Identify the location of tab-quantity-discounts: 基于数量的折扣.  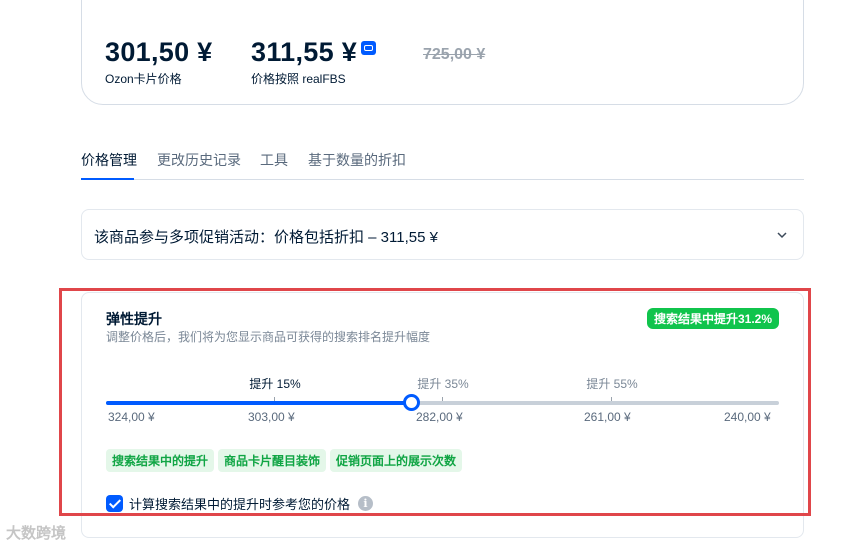
(357, 160).